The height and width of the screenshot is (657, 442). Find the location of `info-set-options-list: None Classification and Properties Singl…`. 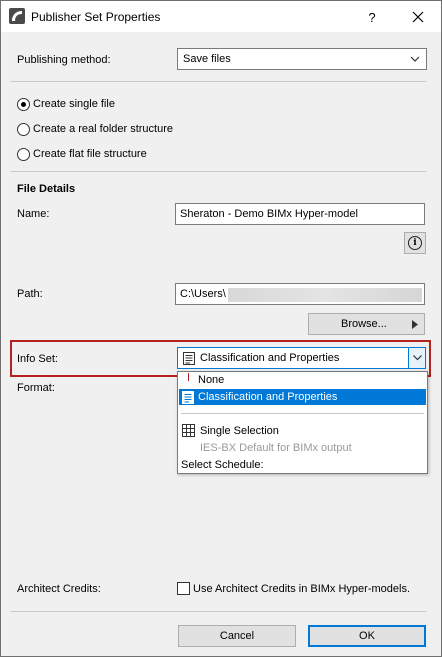

info-set-options-list: None Classification and Properties Singl… is located at coordinates (302, 422).